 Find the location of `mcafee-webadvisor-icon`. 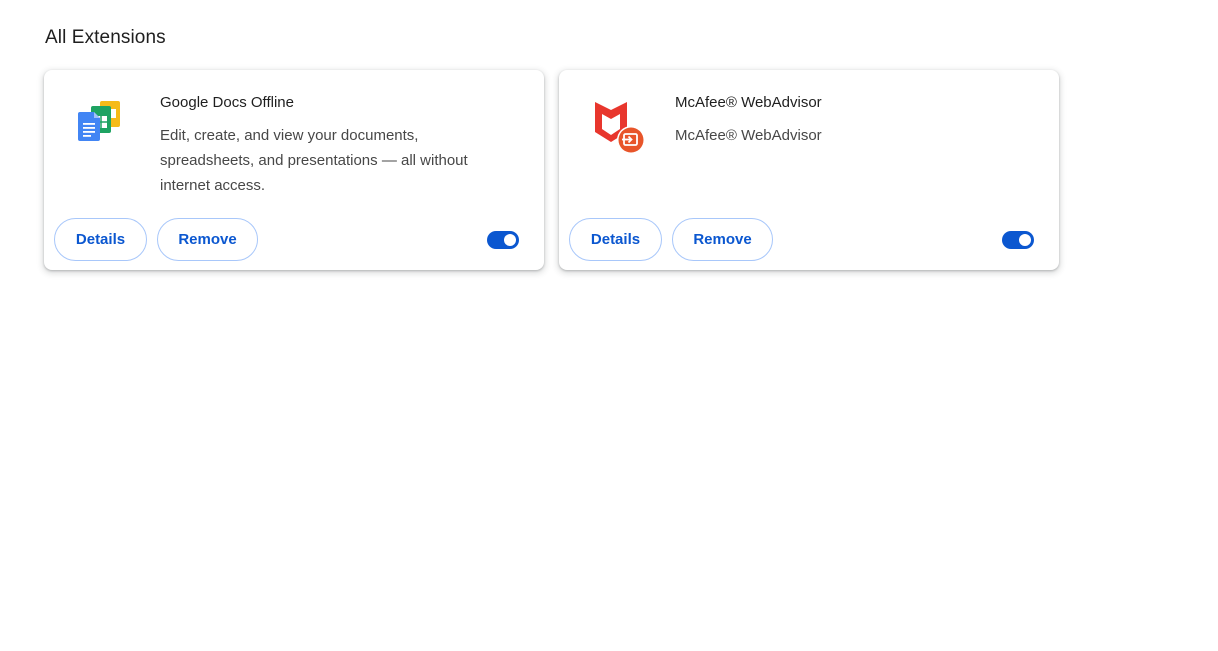

mcafee-webadvisor-icon is located at coordinates (618, 126).